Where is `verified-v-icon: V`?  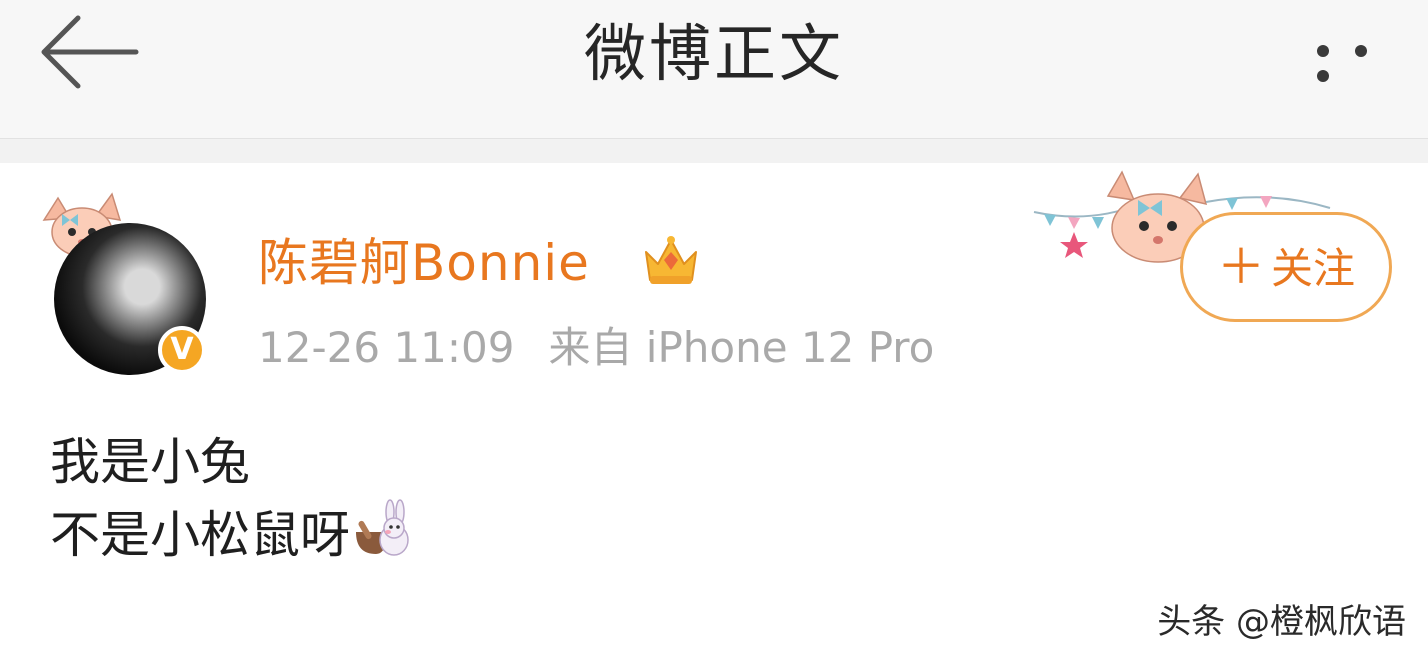
verified-v-icon: V is located at coordinates (182, 350).